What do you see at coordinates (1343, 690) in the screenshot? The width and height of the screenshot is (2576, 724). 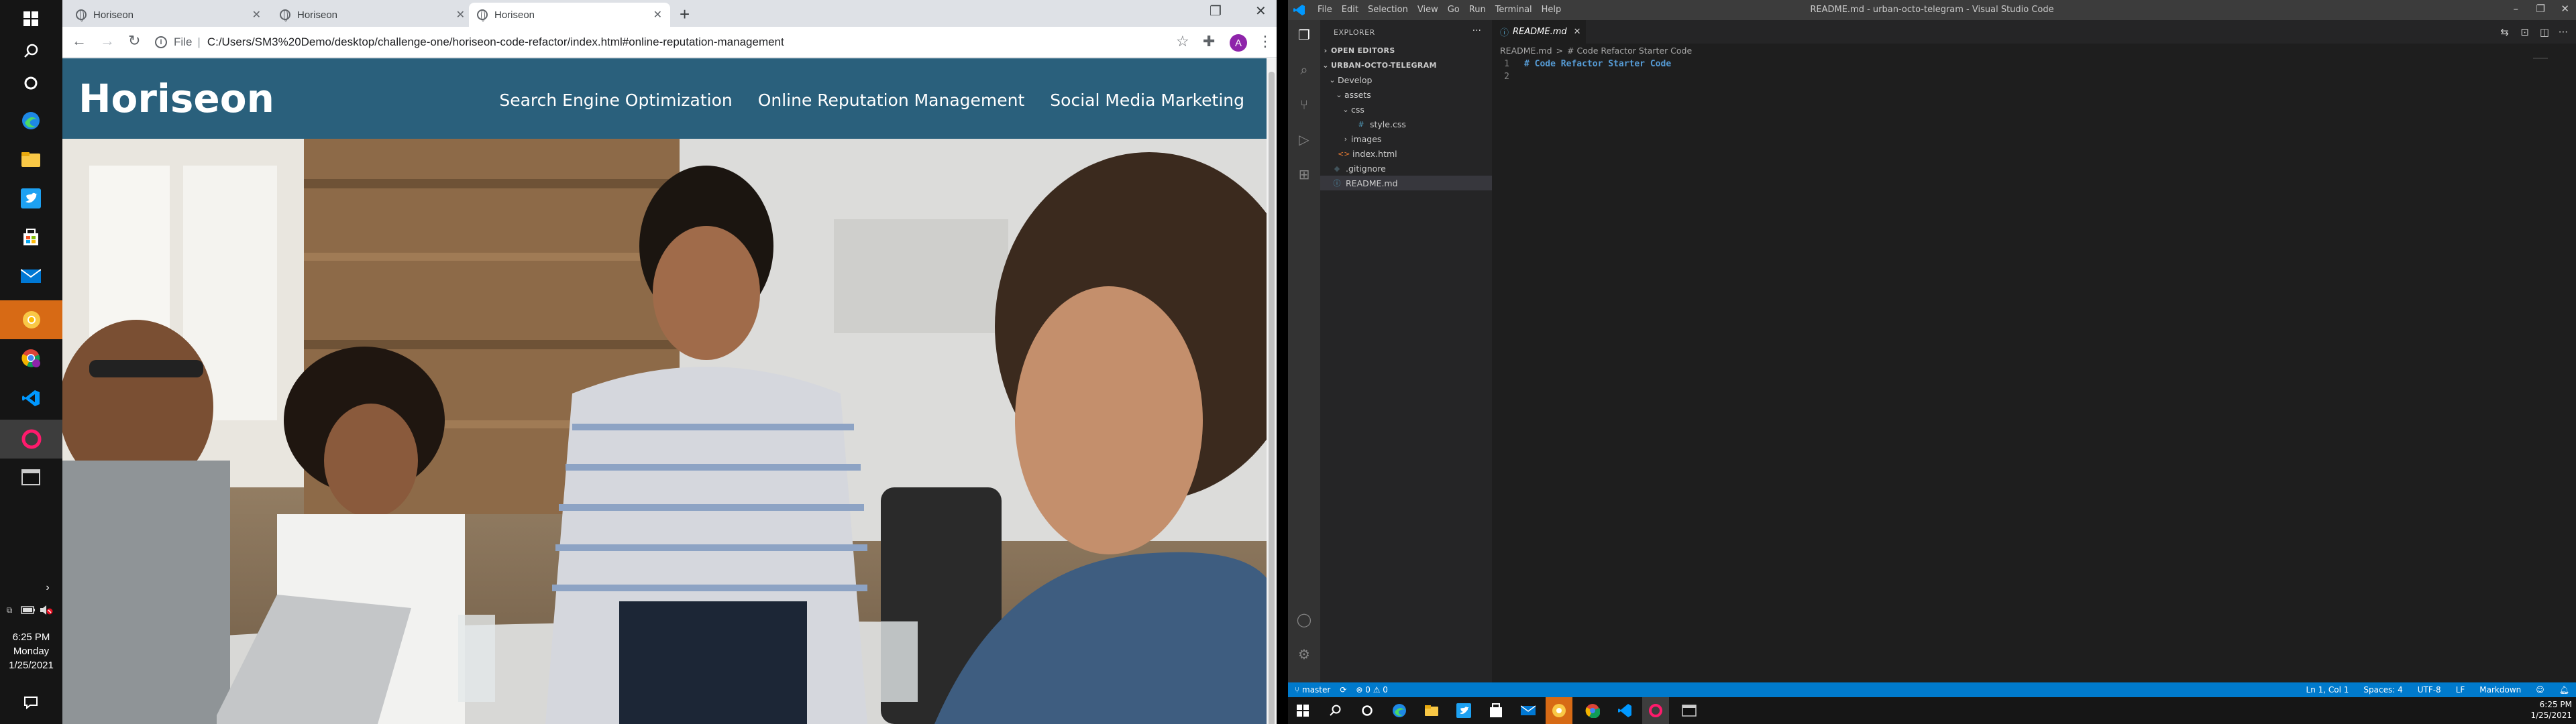 I see `sync-icon: ⟳` at bounding box center [1343, 690].